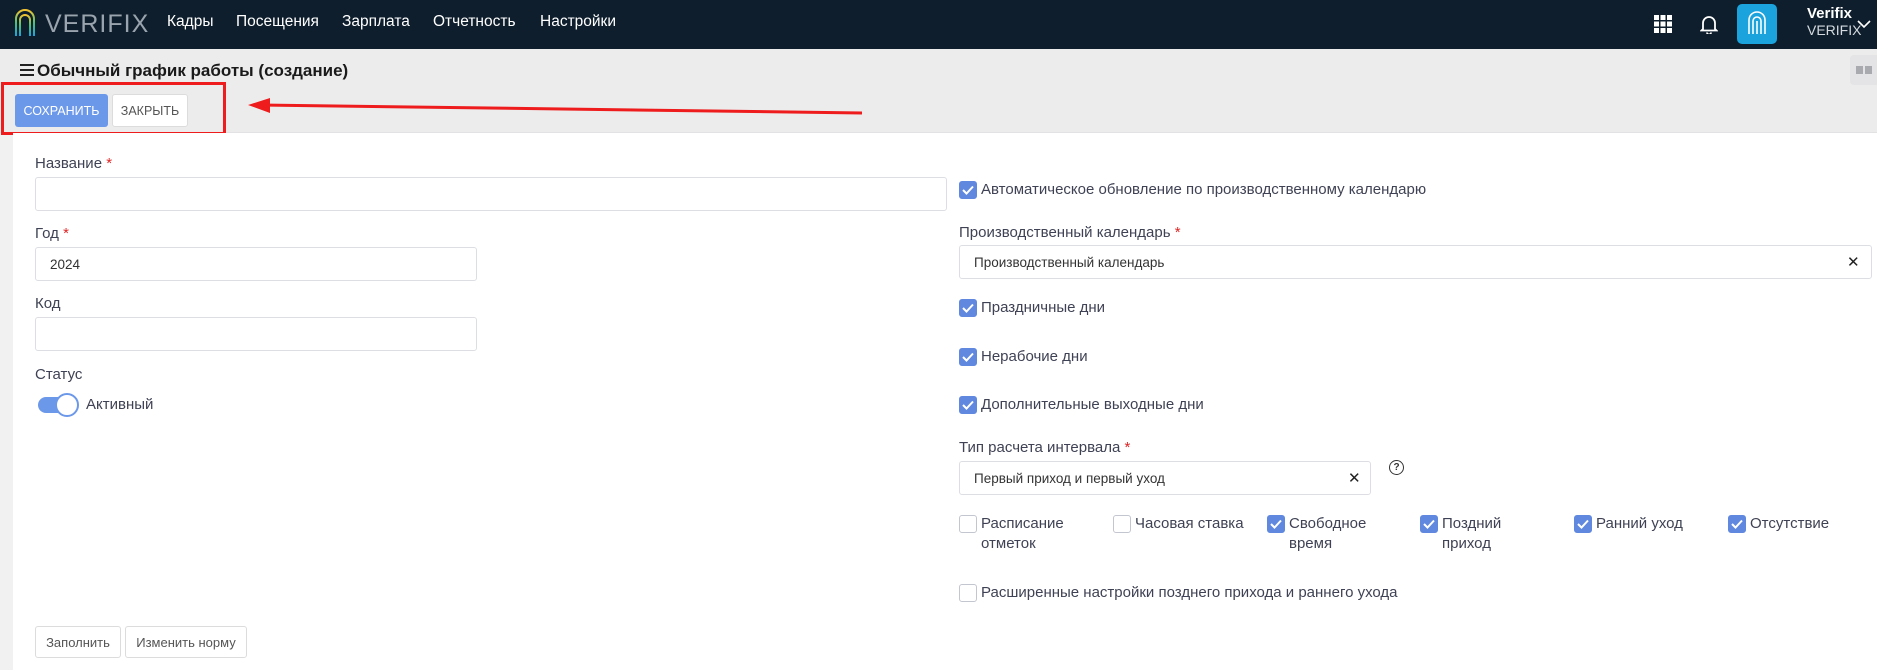 The width and height of the screenshot is (1877, 670). Describe the element at coordinates (1830, 13) in the screenshot. I see `user-name: Verifix` at that location.